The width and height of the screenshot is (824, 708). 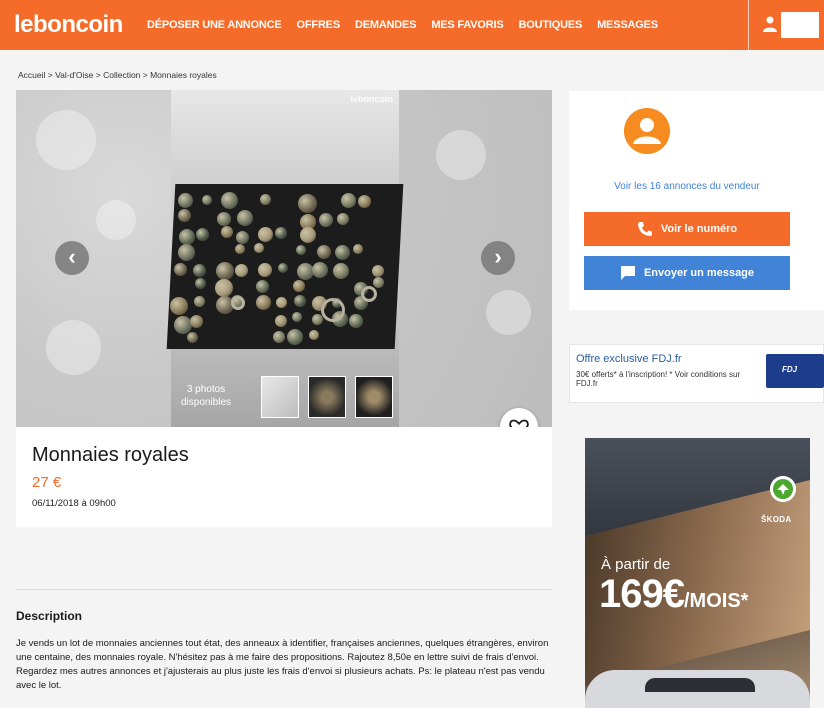 I want to click on user-menu, so click(x=786, y=25).